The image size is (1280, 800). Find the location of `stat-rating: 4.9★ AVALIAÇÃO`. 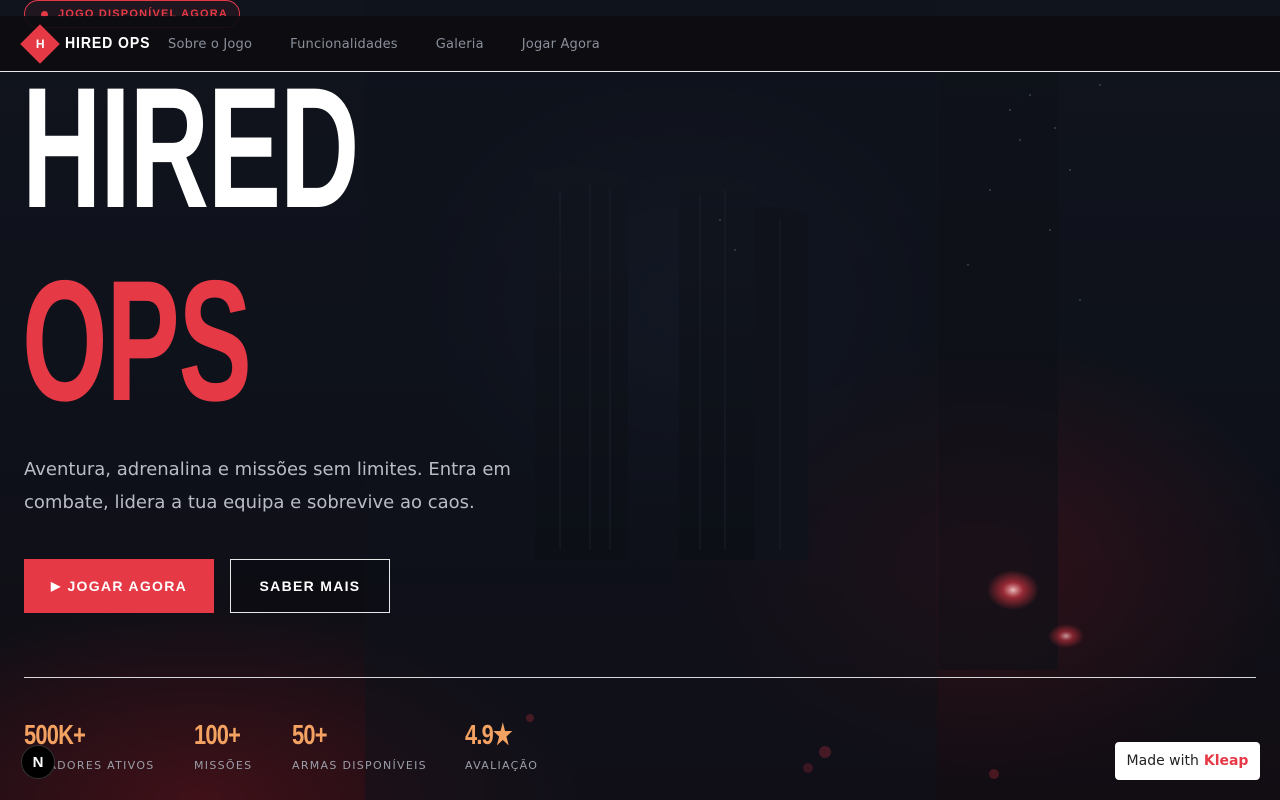

stat-rating: 4.9★ AVALIAÇÃO is located at coordinates (501, 745).